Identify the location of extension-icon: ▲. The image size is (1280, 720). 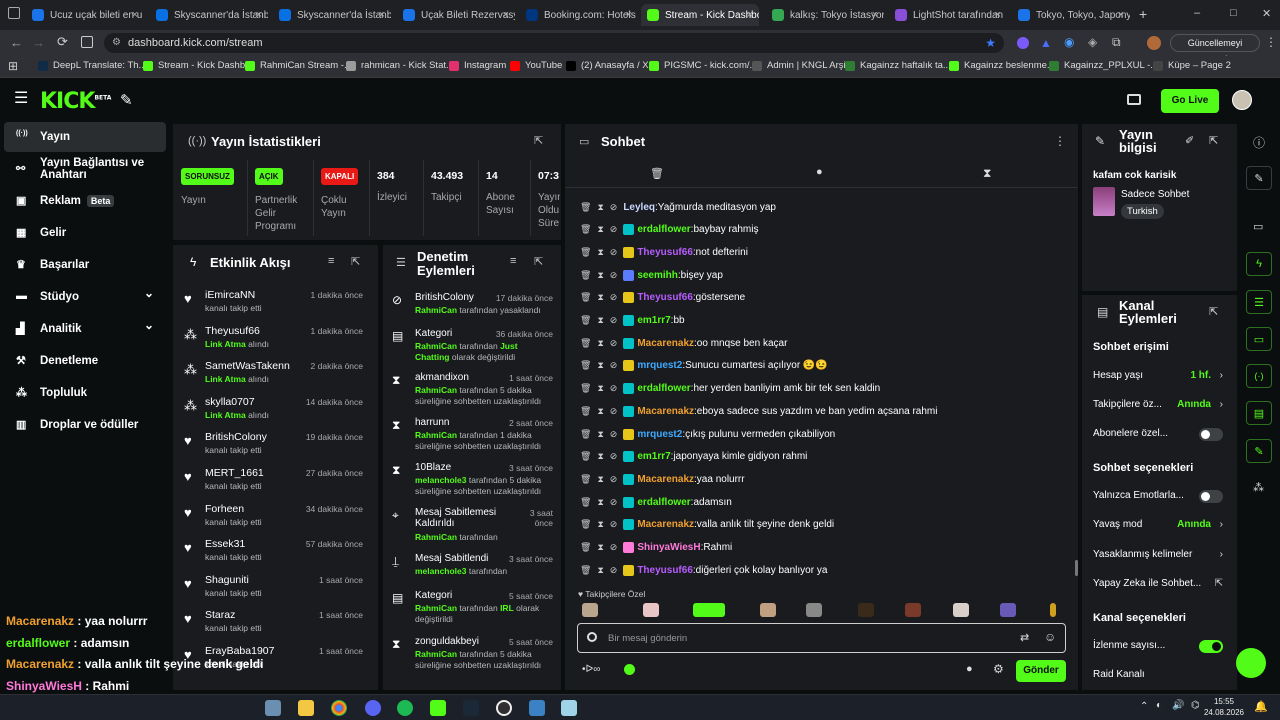
(1046, 43).